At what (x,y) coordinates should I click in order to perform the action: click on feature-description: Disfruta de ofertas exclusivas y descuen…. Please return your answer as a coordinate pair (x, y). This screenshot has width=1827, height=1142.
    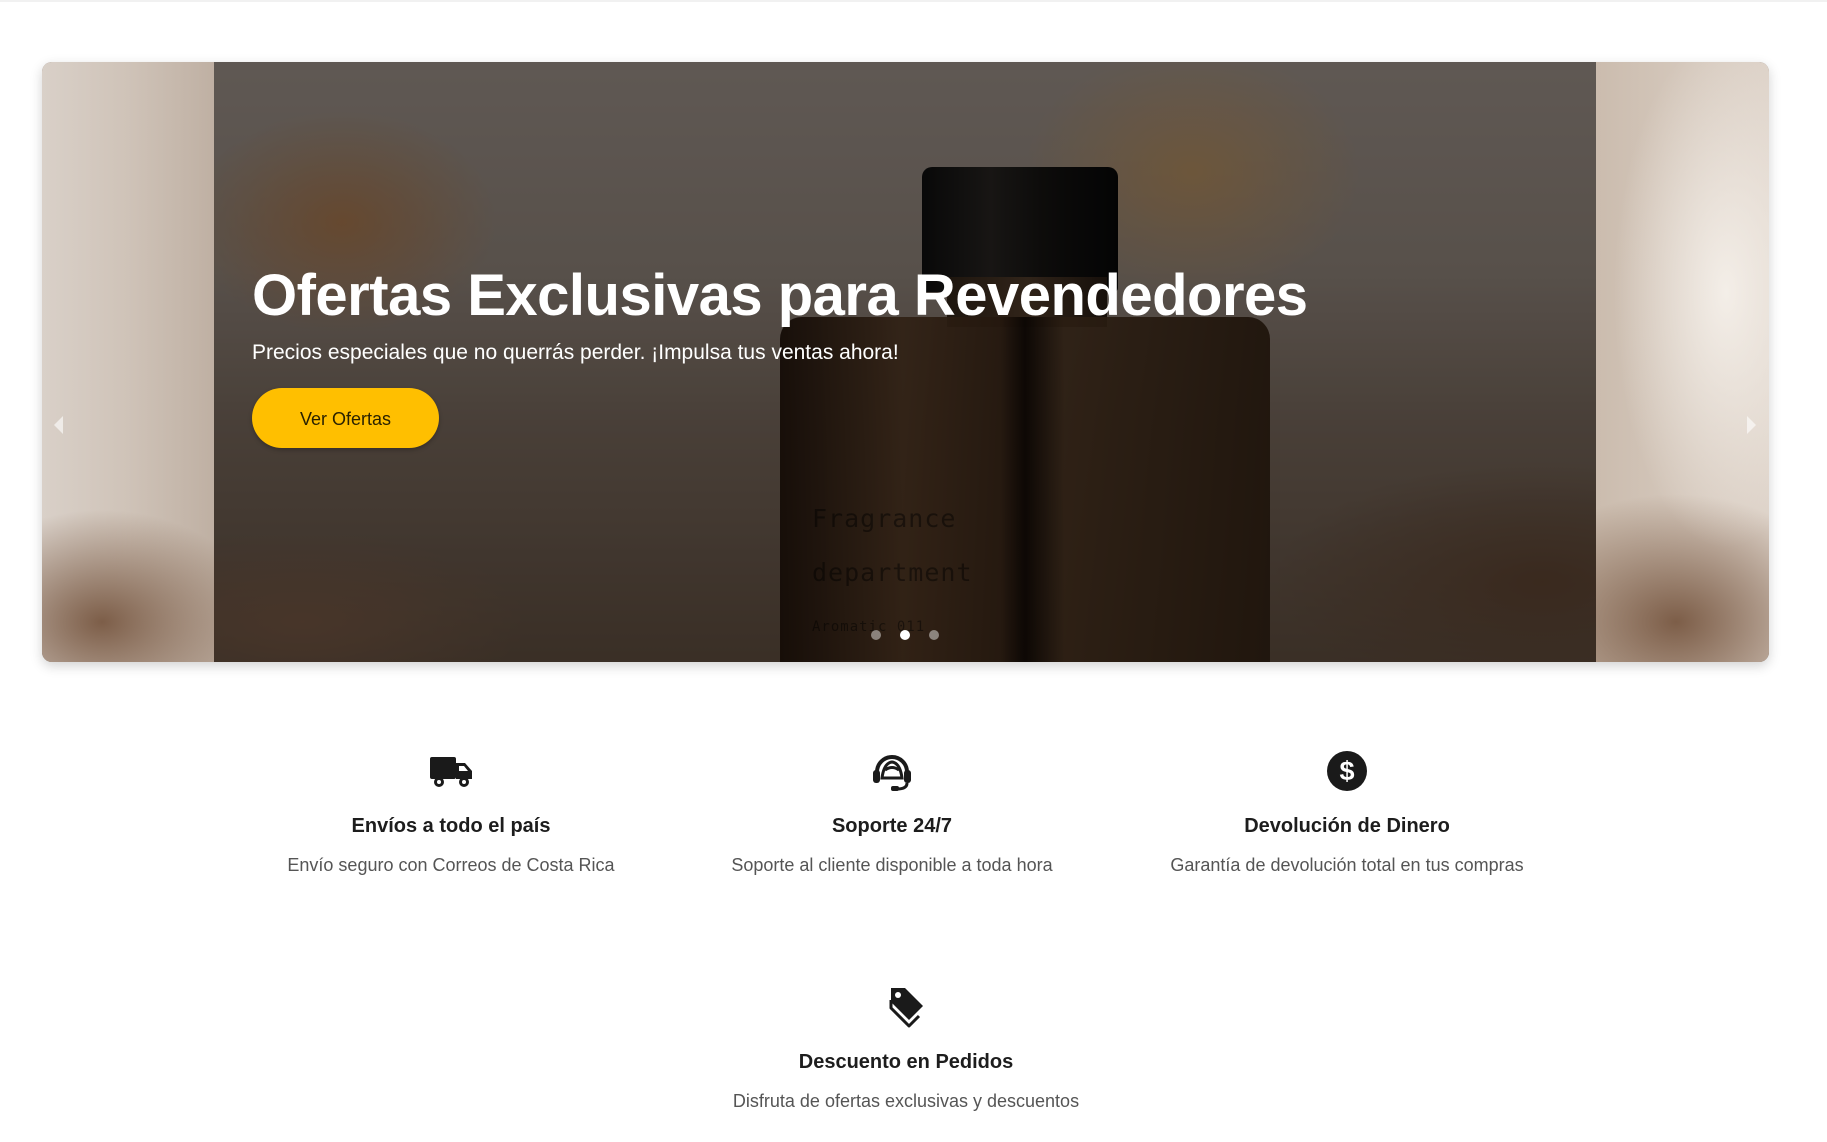
    Looking at the image, I should click on (906, 1101).